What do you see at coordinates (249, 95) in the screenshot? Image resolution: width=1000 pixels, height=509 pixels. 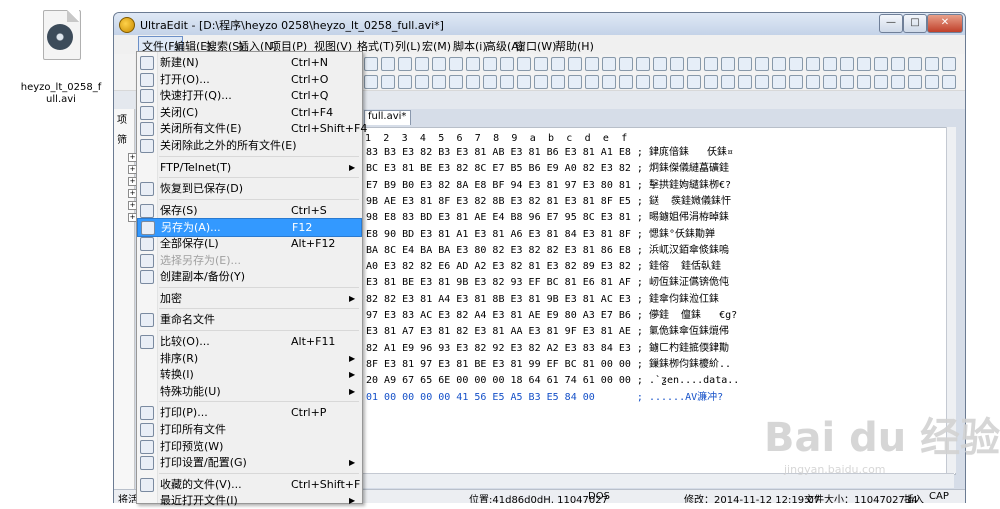 I see `file-menu-item: 快速打开(Q)... Ctrl+Q` at bounding box center [249, 95].